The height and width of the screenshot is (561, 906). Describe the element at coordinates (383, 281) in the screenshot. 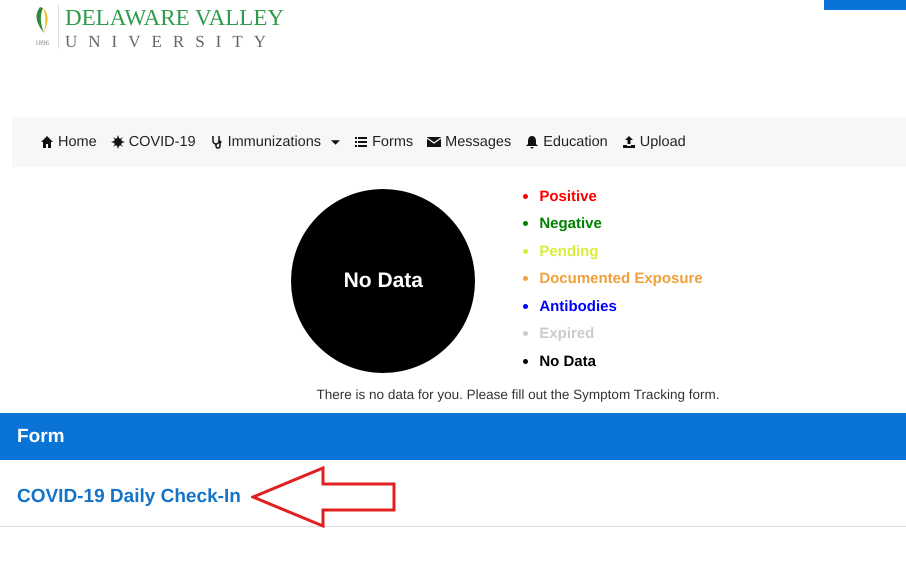

I see `chart-label: No Data` at that location.